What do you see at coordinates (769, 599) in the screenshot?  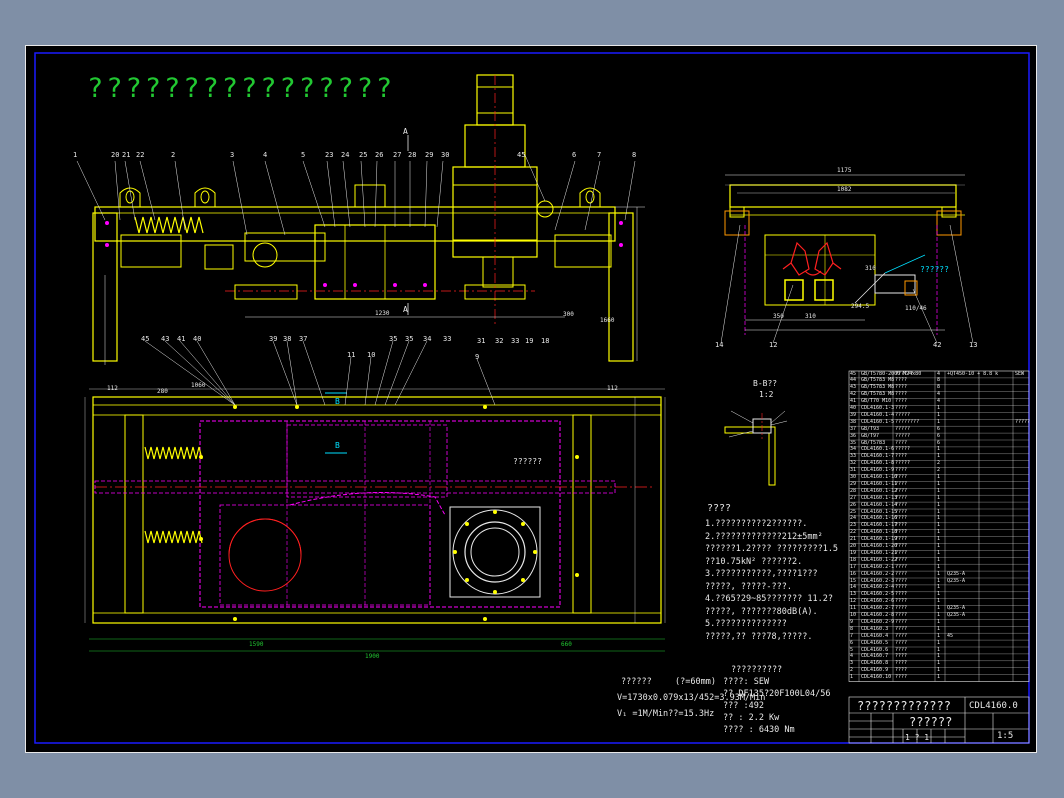 I see `tech-req-line: 4.??65?29~85??????? 11.2?` at bounding box center [769, 599].